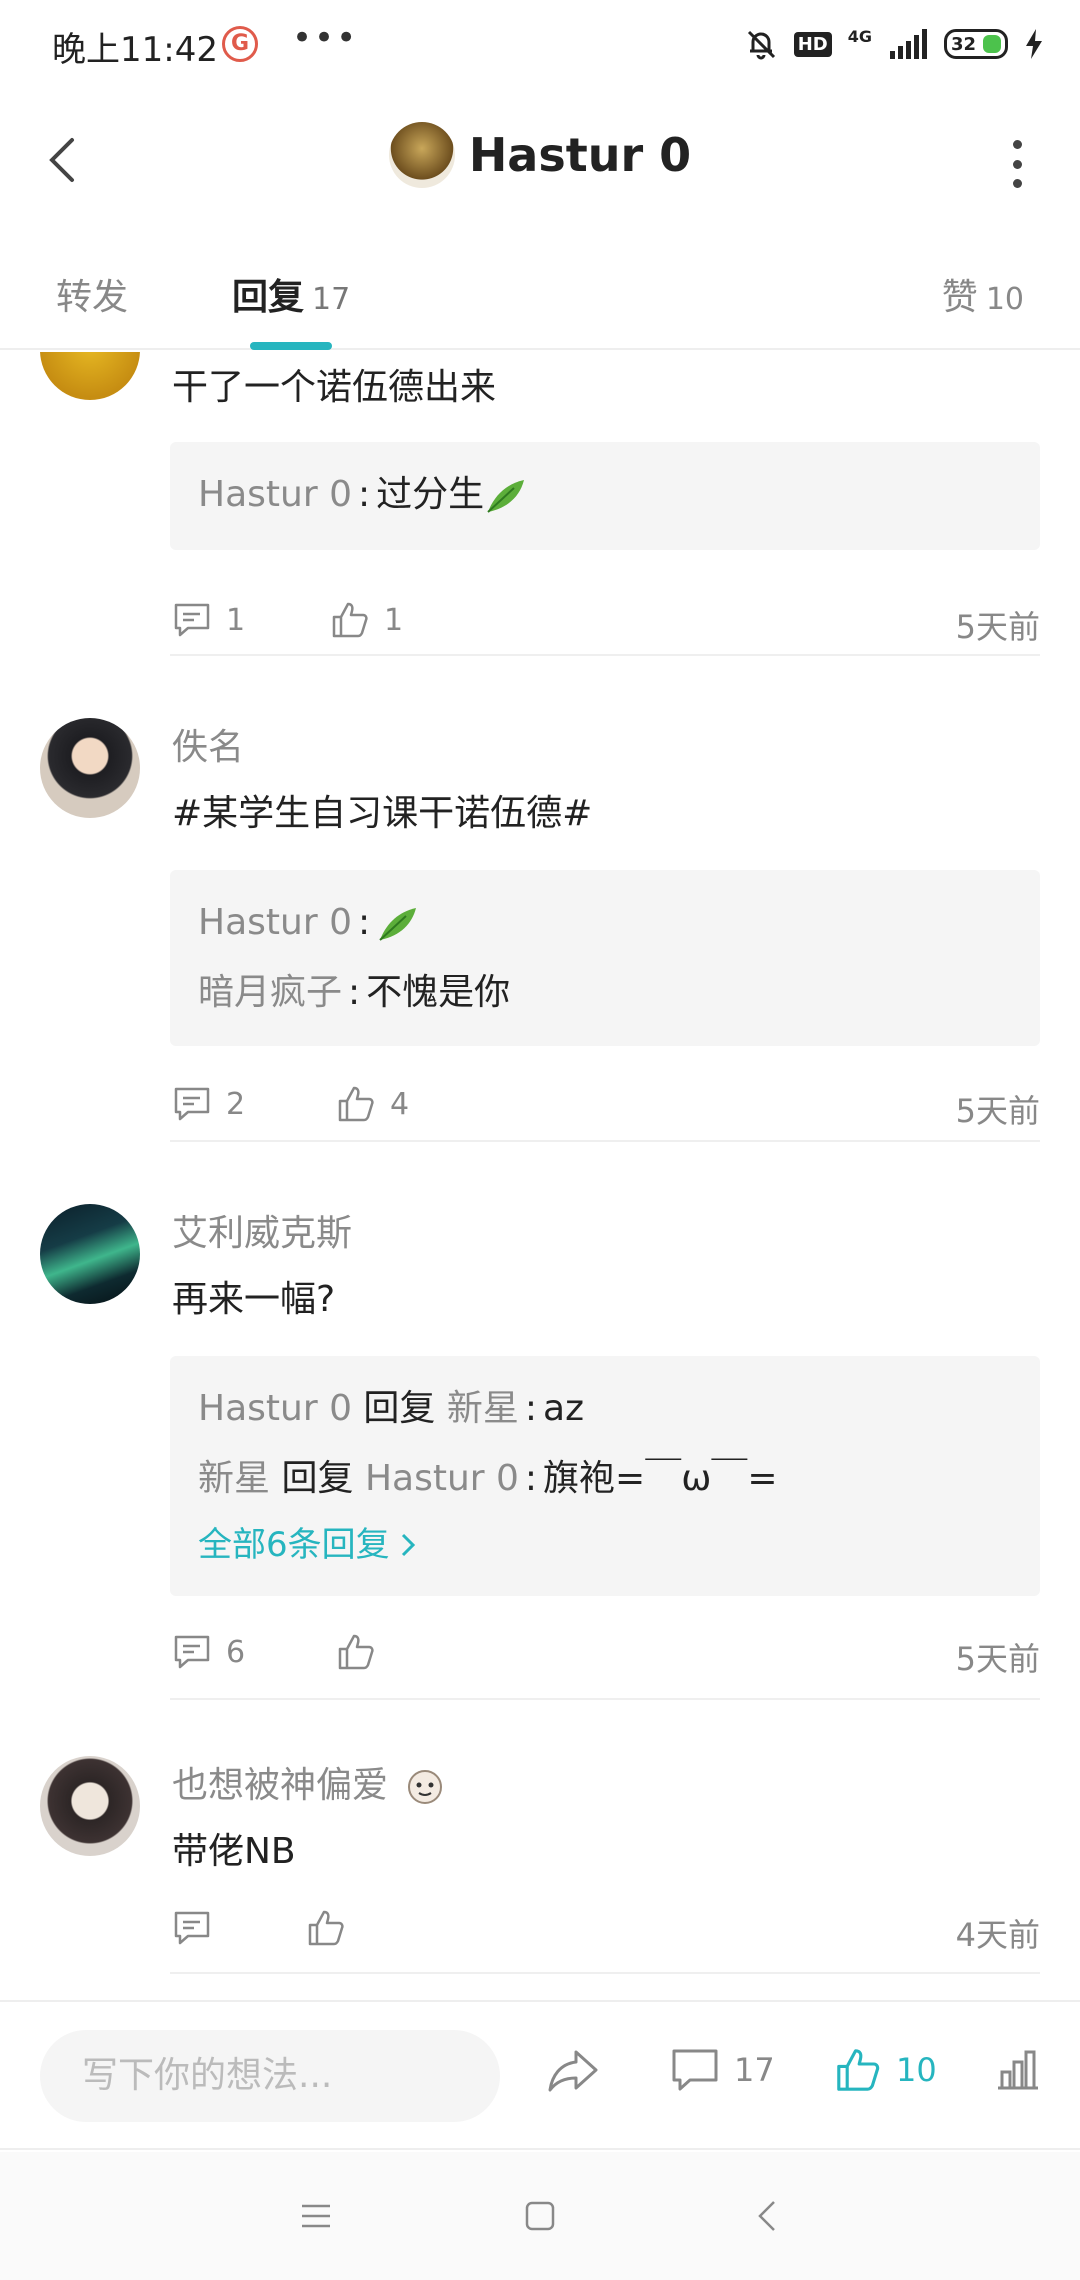 Image resolution: width=1080 pixels, height=2280 pixels. I want to click on reply-button, so click(199, 1928).